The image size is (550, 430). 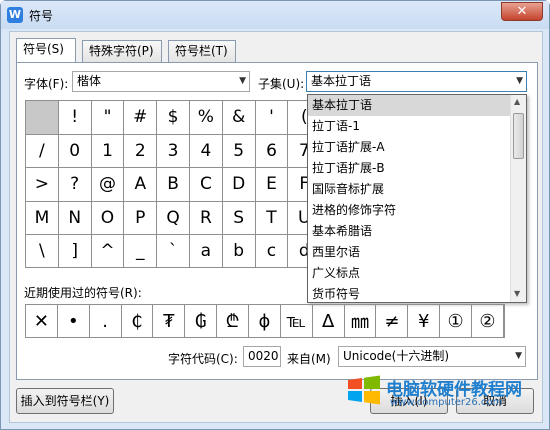 What do you see at coordinates (65, 401) in the screenshot?
I see `insert-to-bar-button: 插入到符号栏(Y)` at bounding box center [65, 401].